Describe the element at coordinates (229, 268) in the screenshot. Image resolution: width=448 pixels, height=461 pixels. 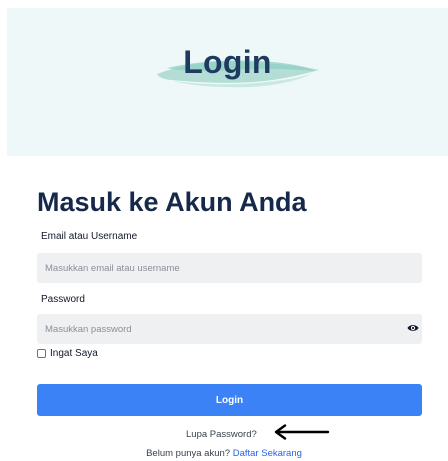
I see `email-field` at that location.